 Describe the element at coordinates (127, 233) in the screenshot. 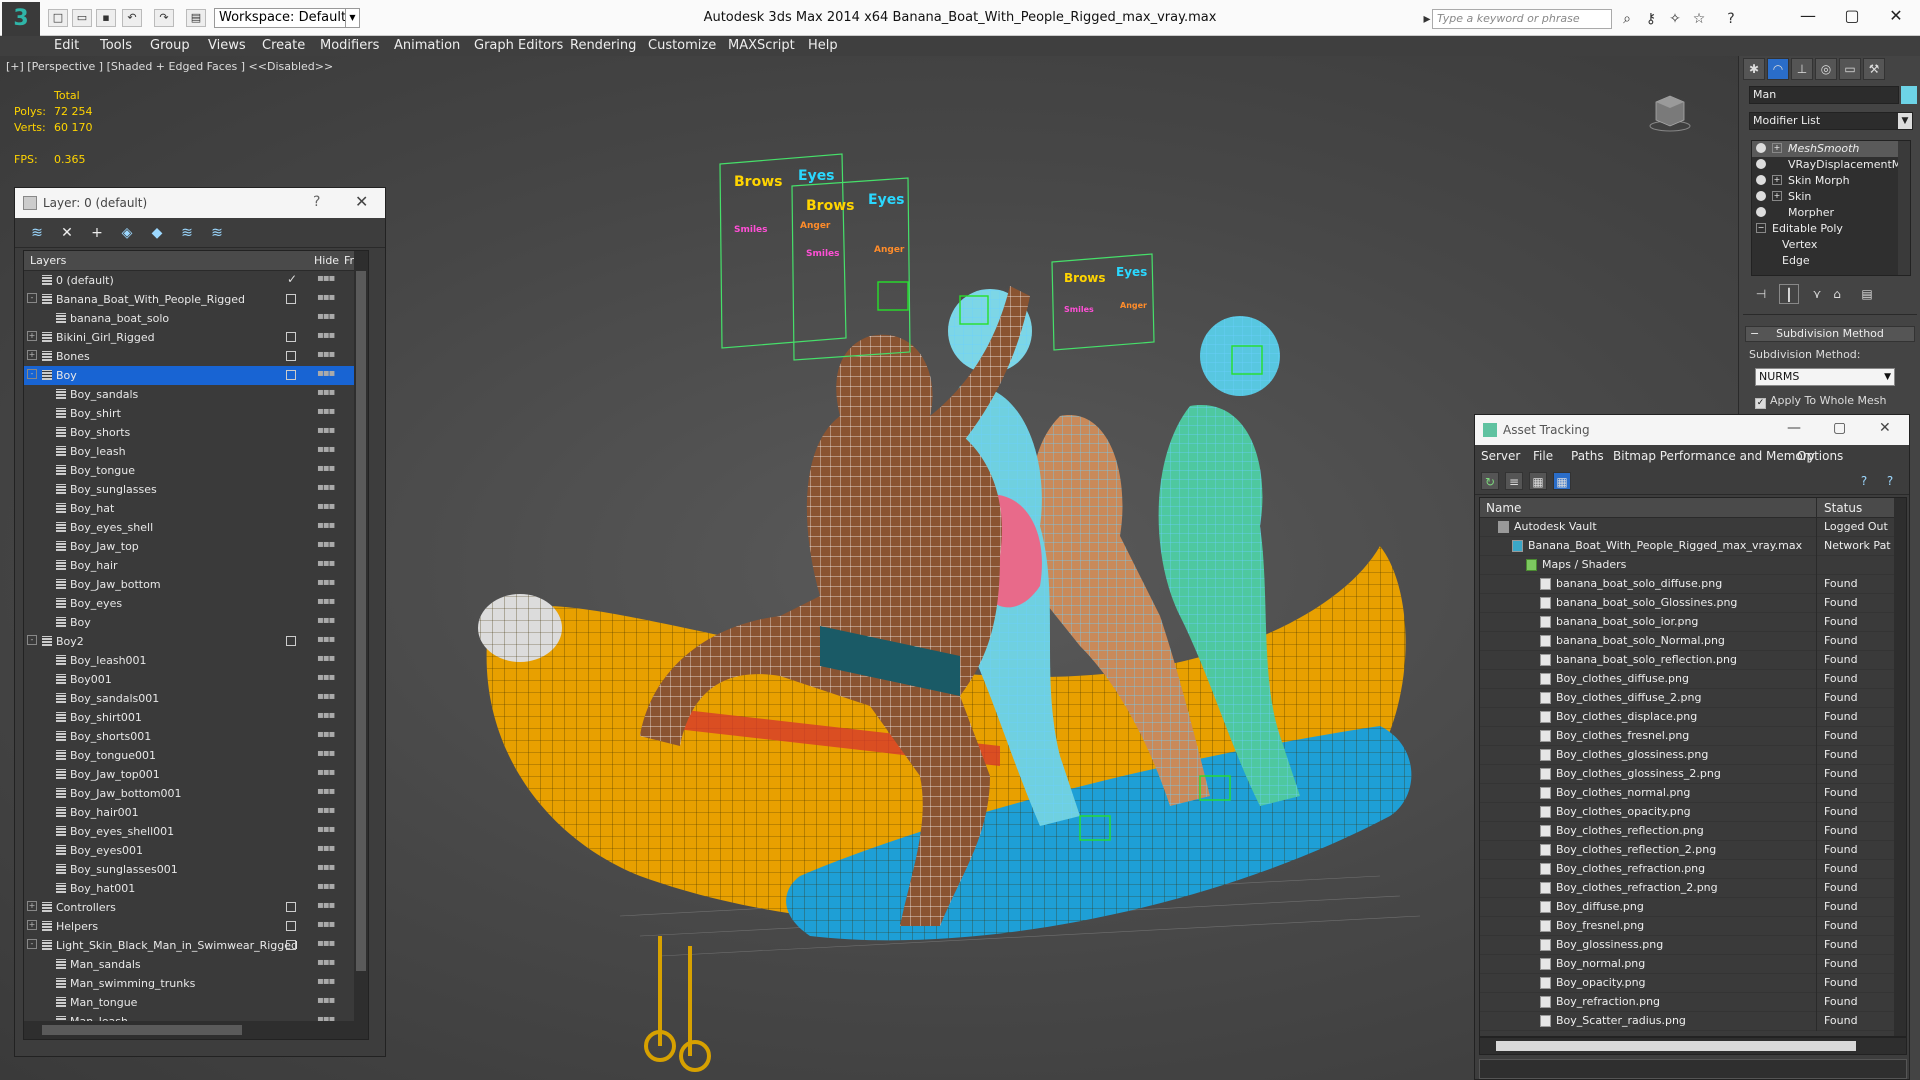

I see `select-in-layer-icon: ◈` at that location.